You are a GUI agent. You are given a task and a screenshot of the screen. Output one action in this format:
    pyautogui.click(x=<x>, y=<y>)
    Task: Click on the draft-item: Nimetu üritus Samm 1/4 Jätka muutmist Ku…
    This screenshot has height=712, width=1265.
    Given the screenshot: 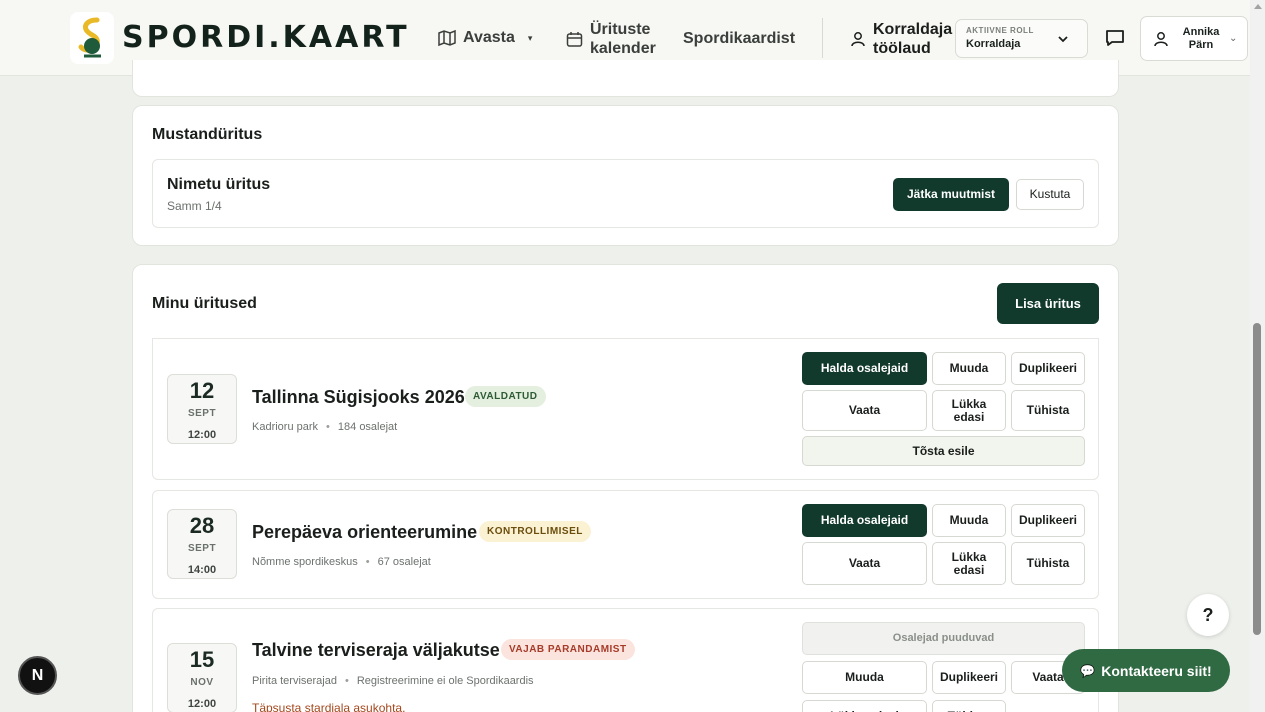 What is the action you would take?
    pyautogui.click(x=625, y=193)
    